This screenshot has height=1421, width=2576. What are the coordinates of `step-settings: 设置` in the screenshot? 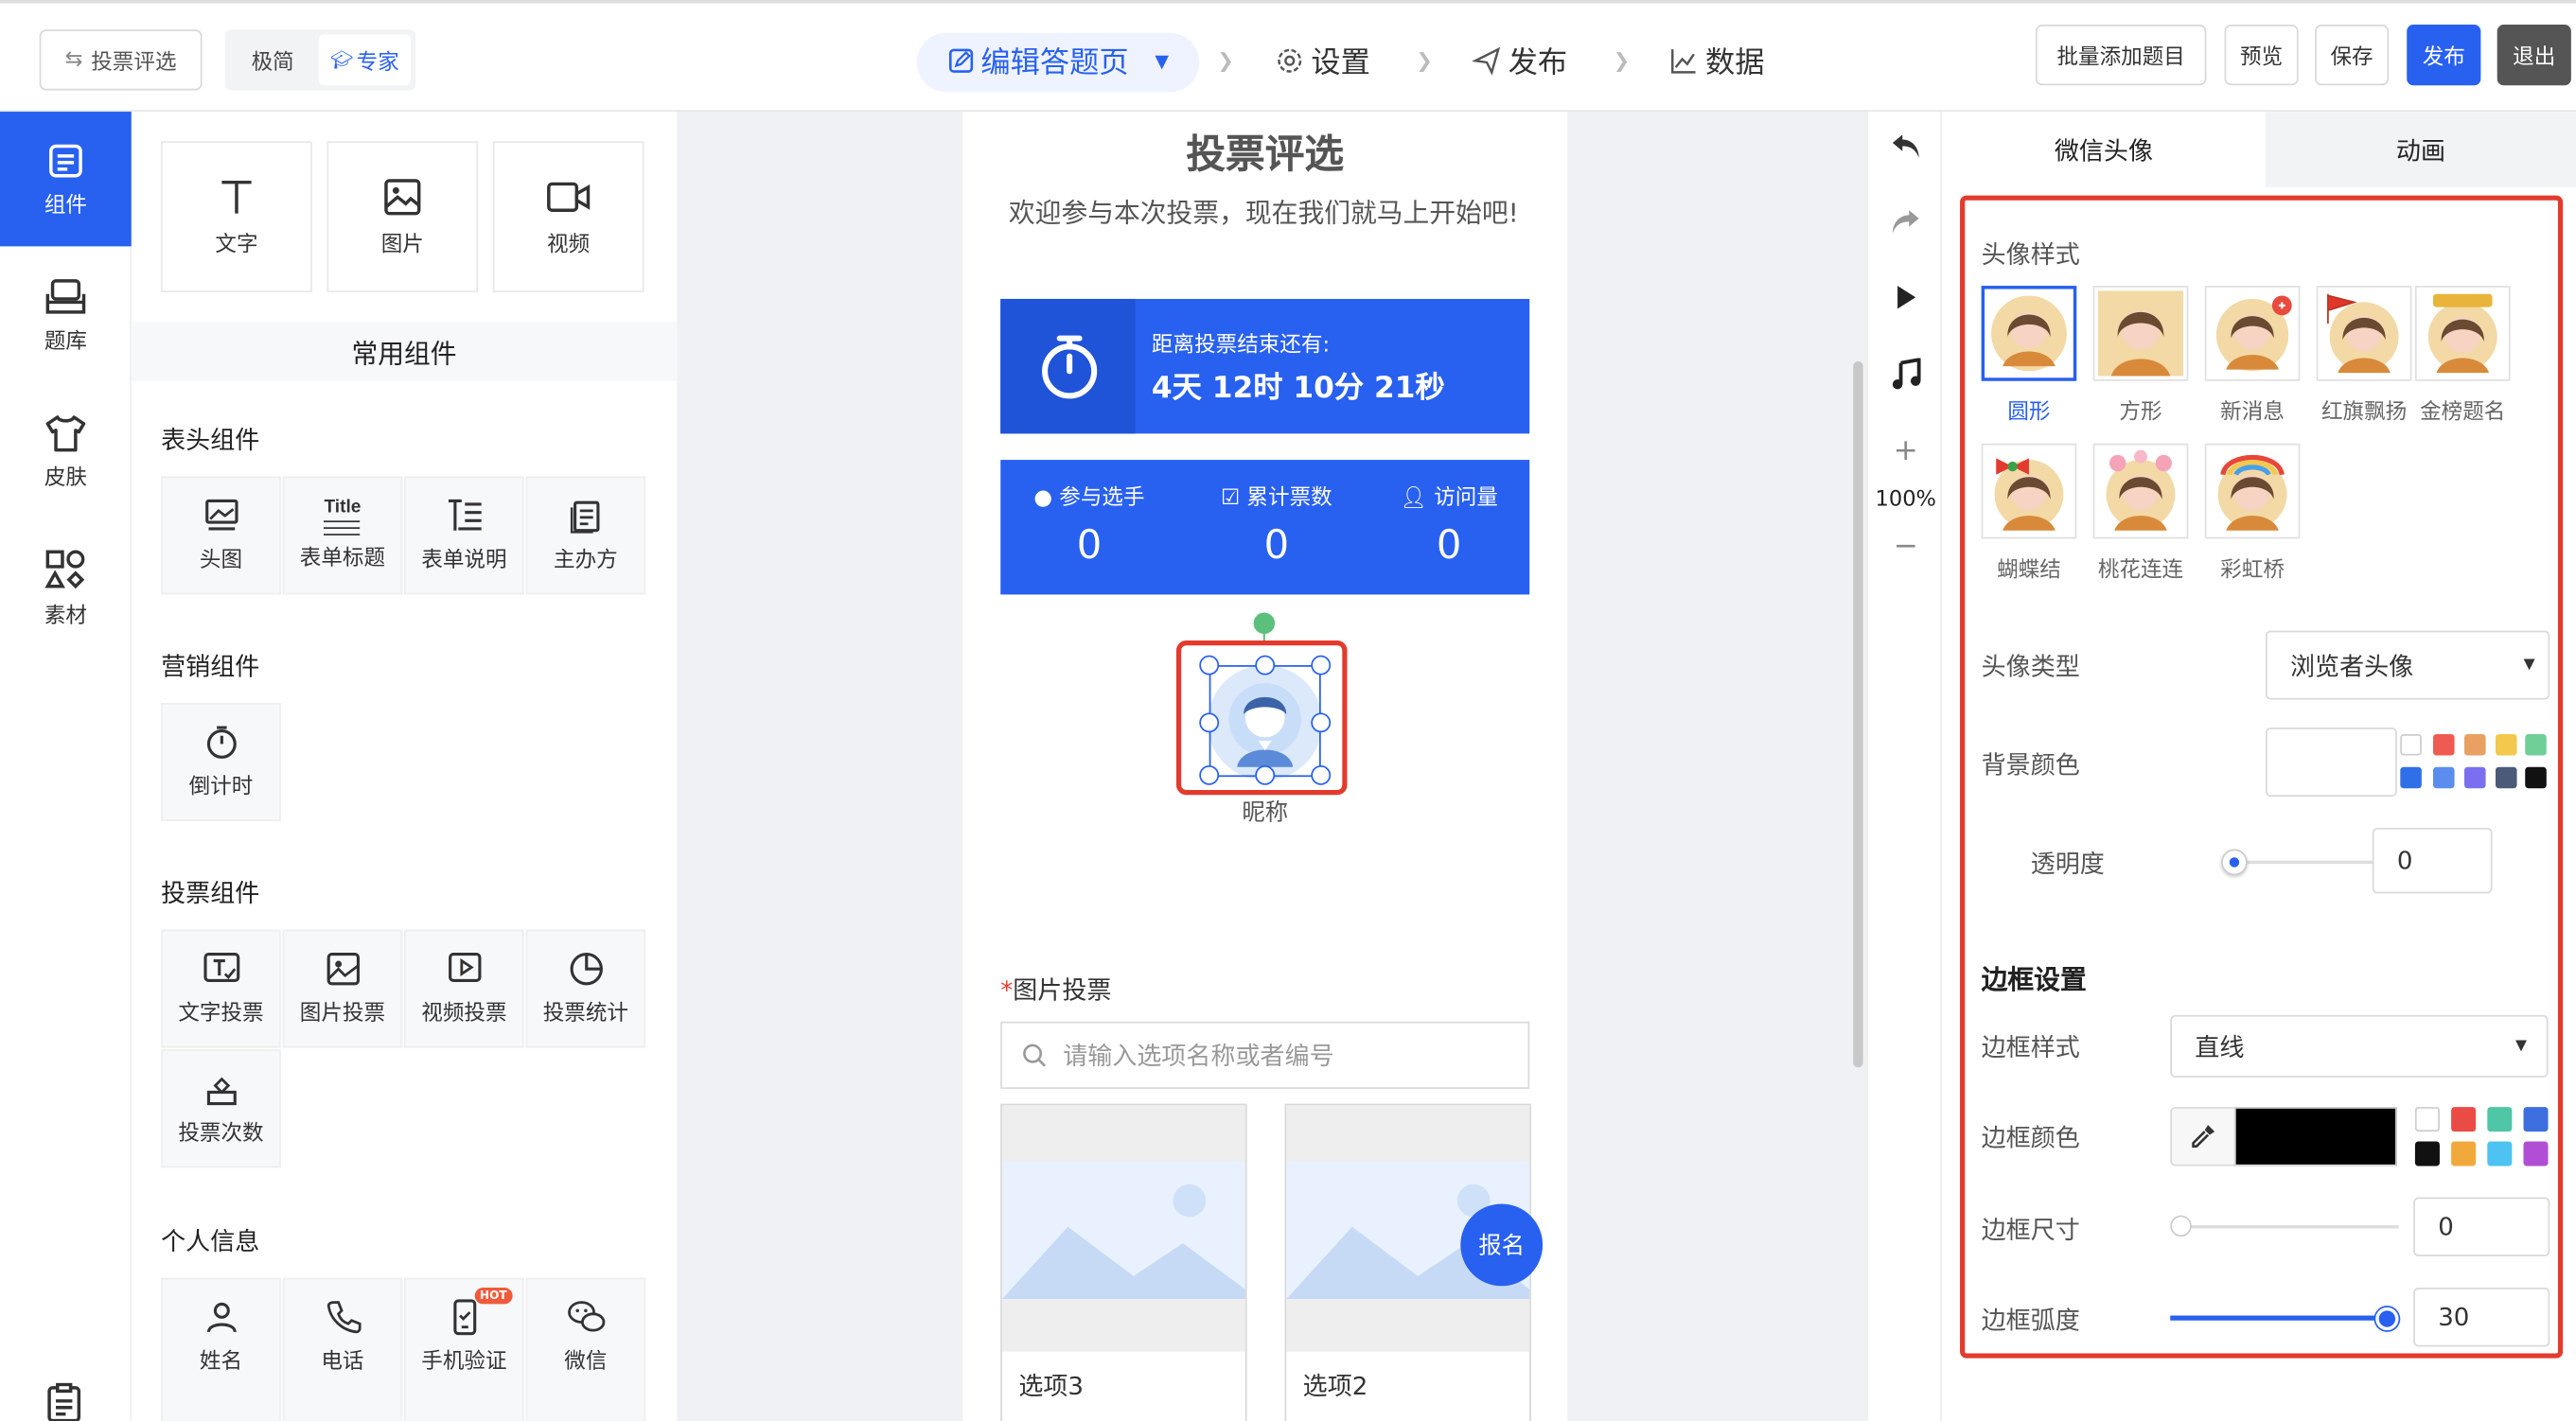 It's located at (1322, 60).